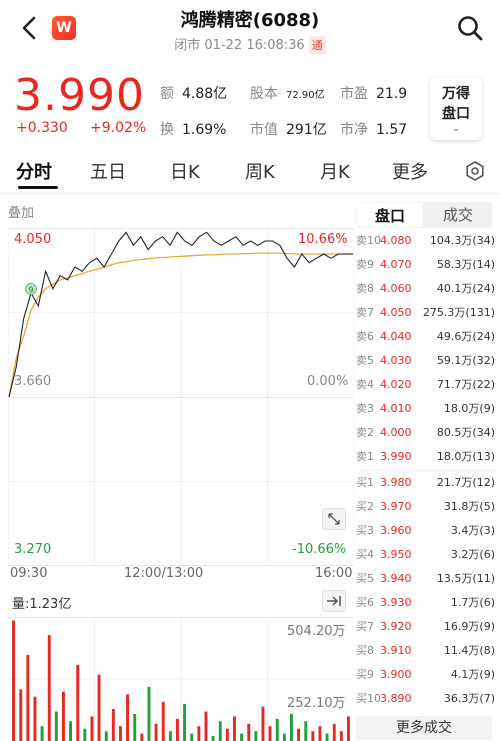 The image size is (500, 741). Describe the element at coordinates (365, 482) in the screenshot. I see `level-label: 买1` at that location.